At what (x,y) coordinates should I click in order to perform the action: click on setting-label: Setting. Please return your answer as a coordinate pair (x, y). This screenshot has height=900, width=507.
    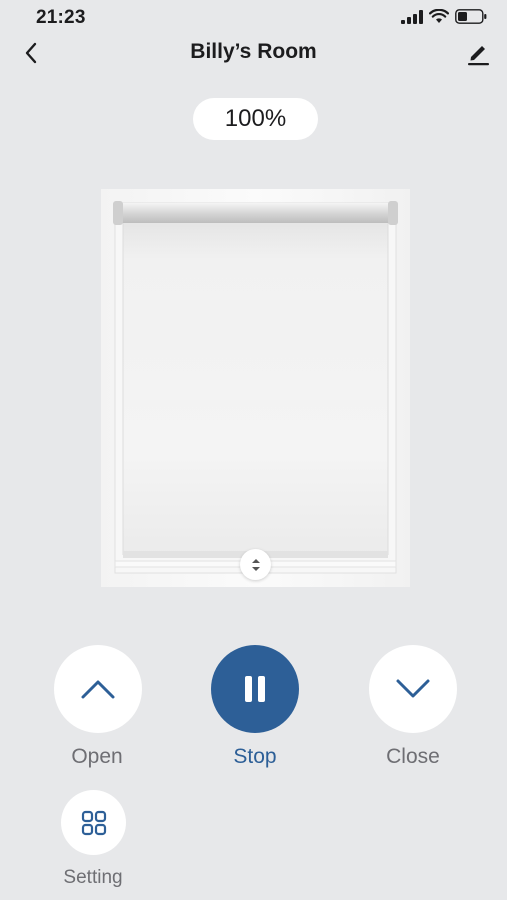
    Looking at the image, I should click on (93, 877).